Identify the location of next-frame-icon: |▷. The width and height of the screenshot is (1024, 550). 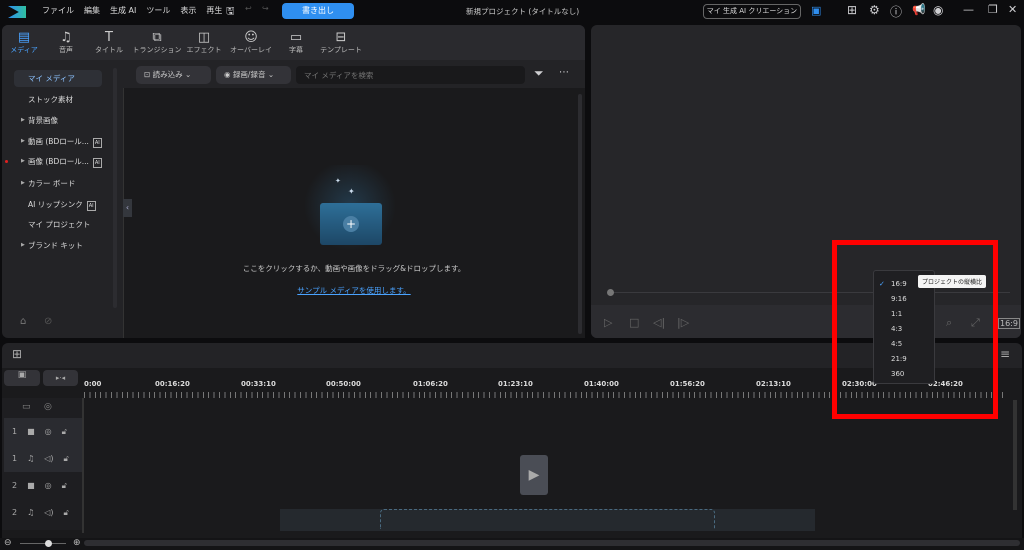
(683, 322).